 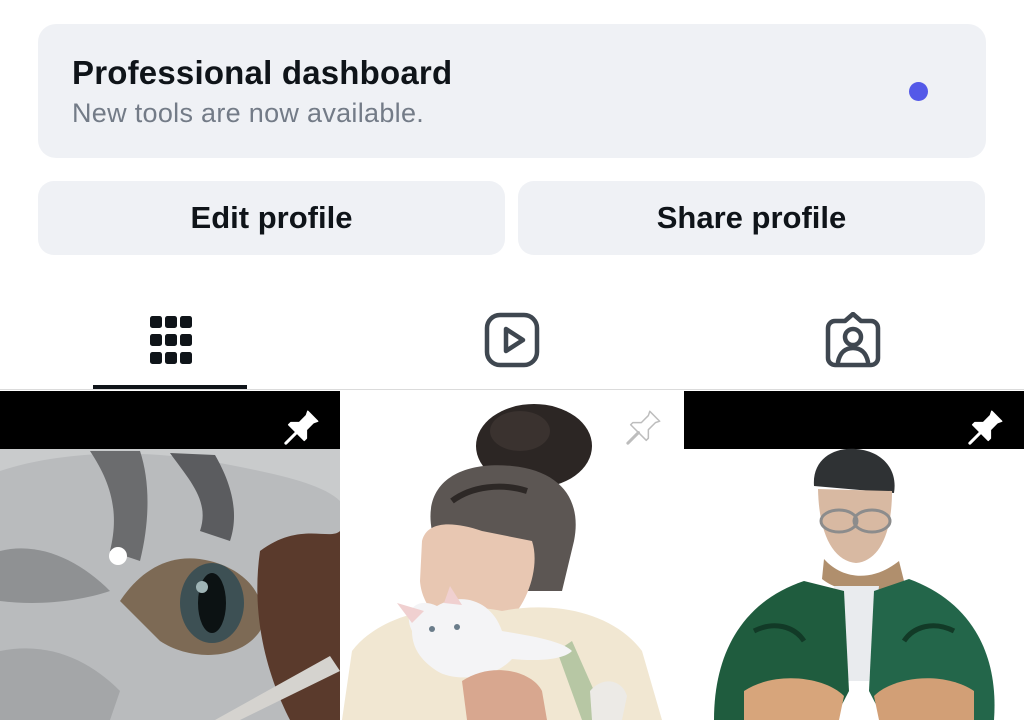 I want to click on tagged-icon, so click(x=852, y=340).